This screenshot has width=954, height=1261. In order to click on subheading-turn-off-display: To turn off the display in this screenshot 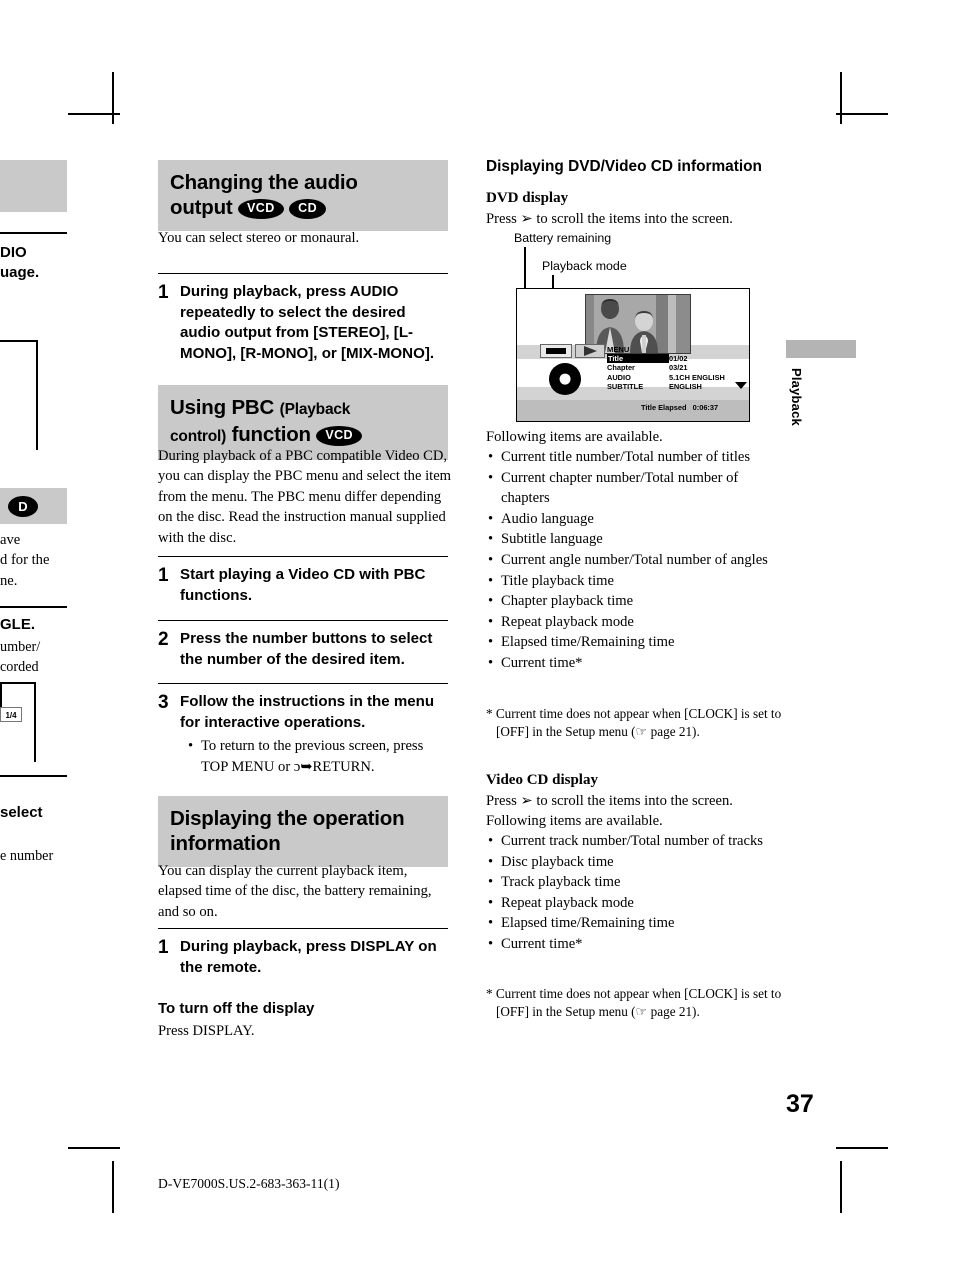, I will do `click(236, 1008)`.